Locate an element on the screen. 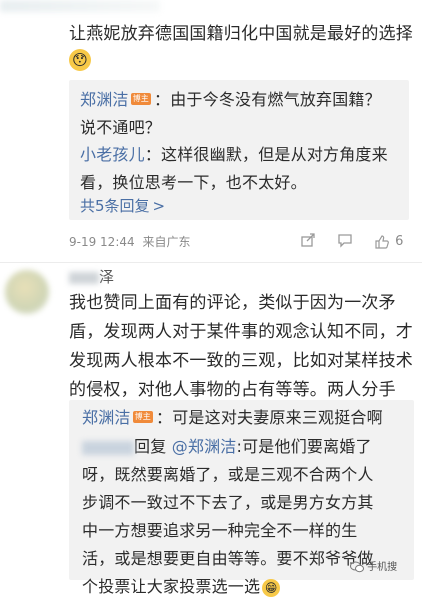  reply-text-continued: 中一方想要追求另一种完全不一样的生 is located at coordinates (220, 530).